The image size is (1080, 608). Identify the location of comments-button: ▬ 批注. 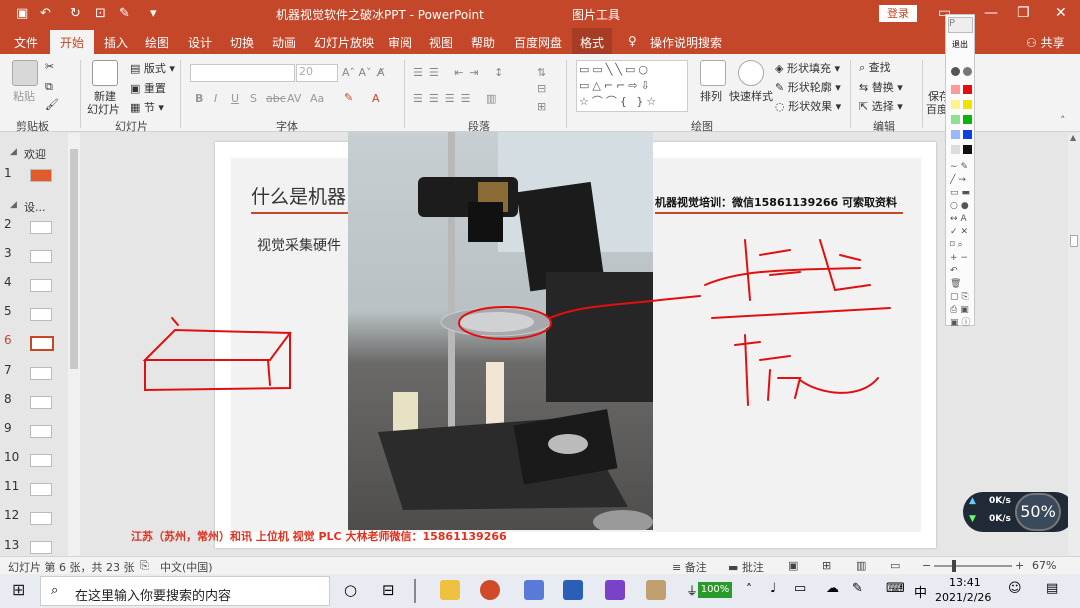
(746, 567).